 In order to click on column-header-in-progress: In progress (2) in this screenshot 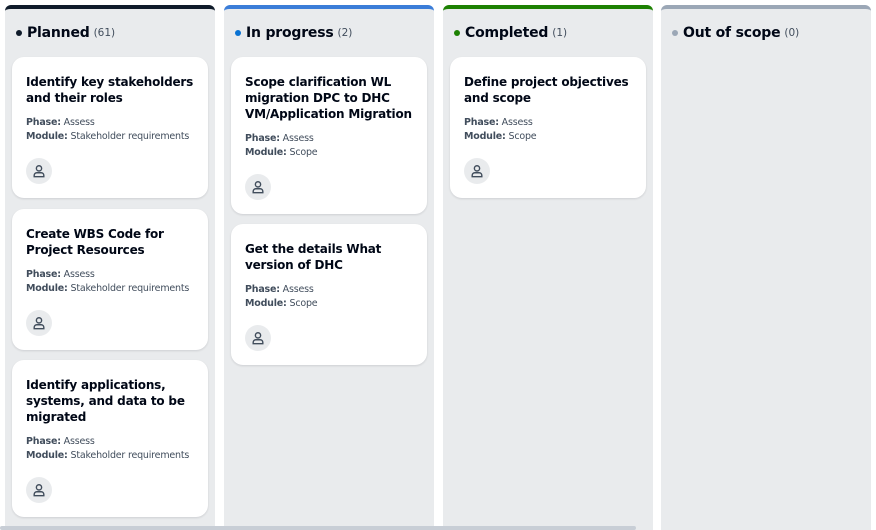, I will do `click(293, 33)`.